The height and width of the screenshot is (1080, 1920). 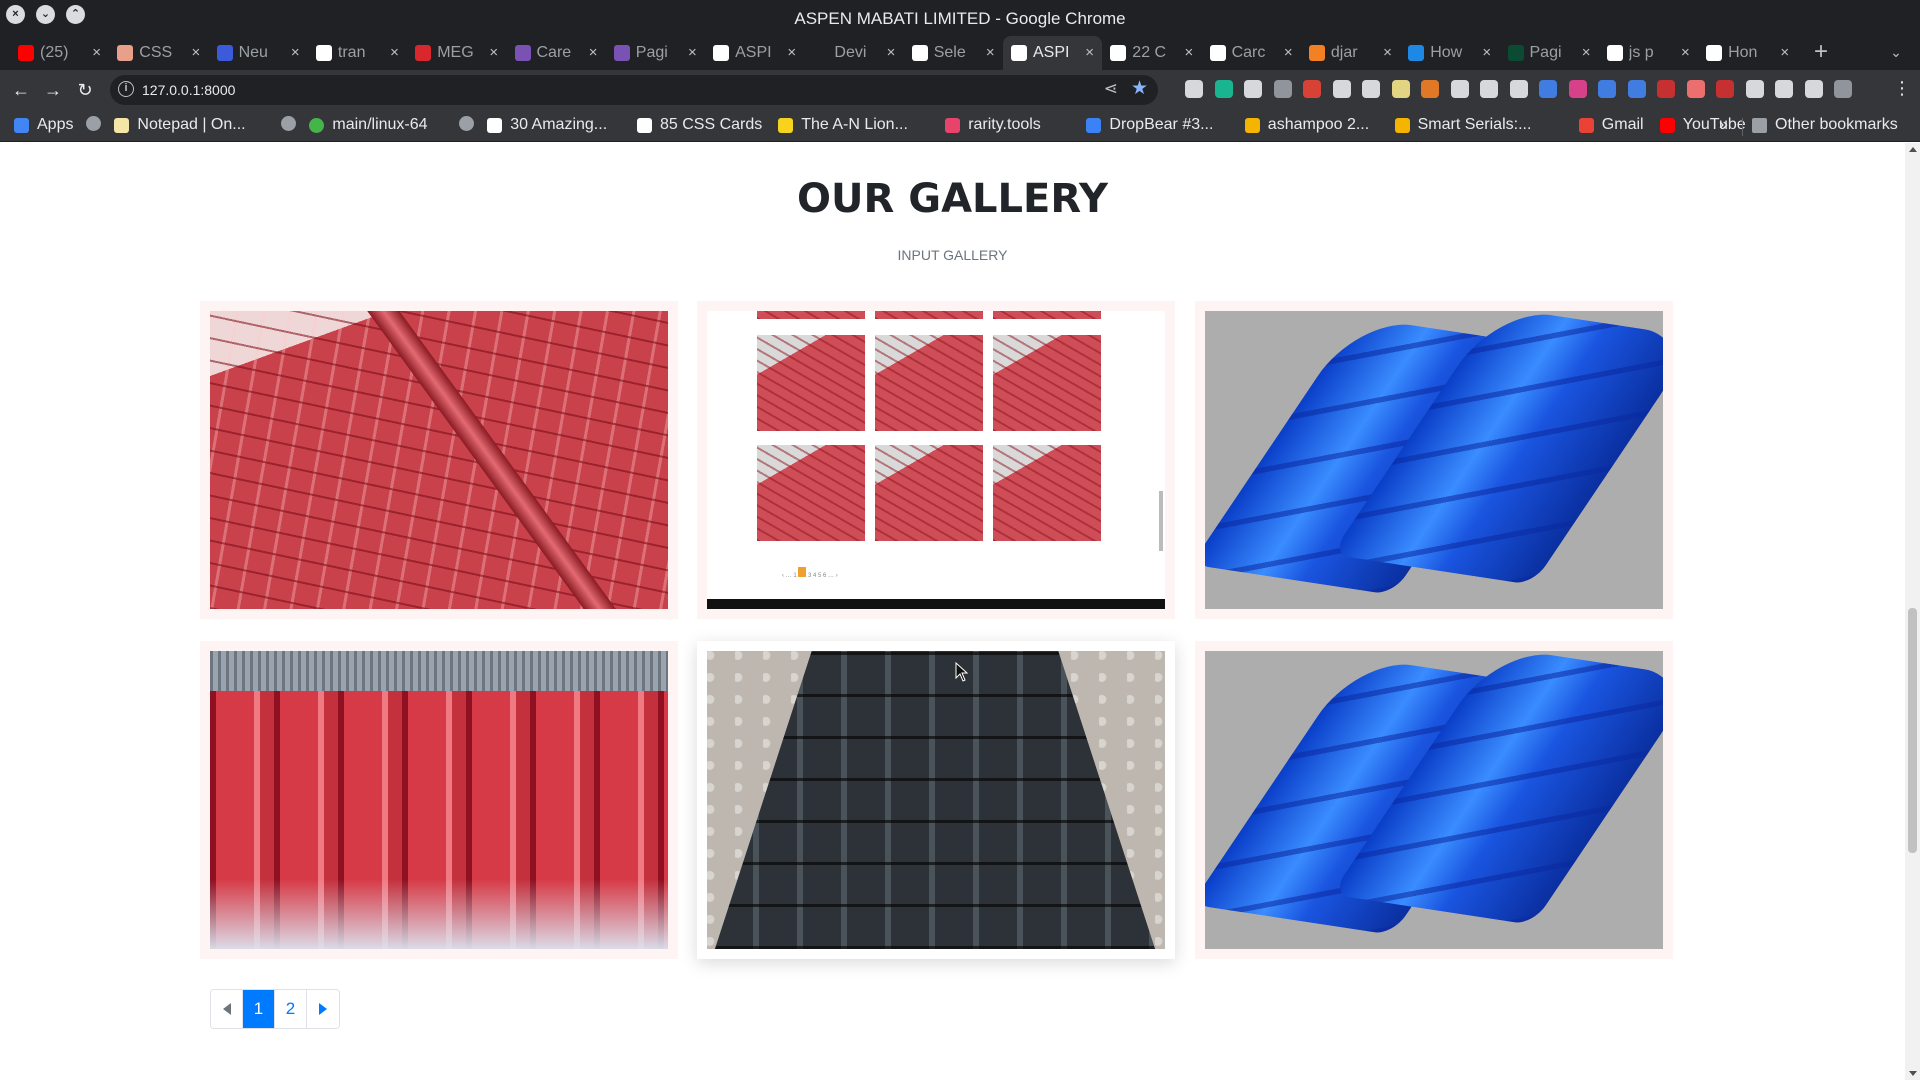 I want to click on site-info-icon: i, so click(x=126, y=89).